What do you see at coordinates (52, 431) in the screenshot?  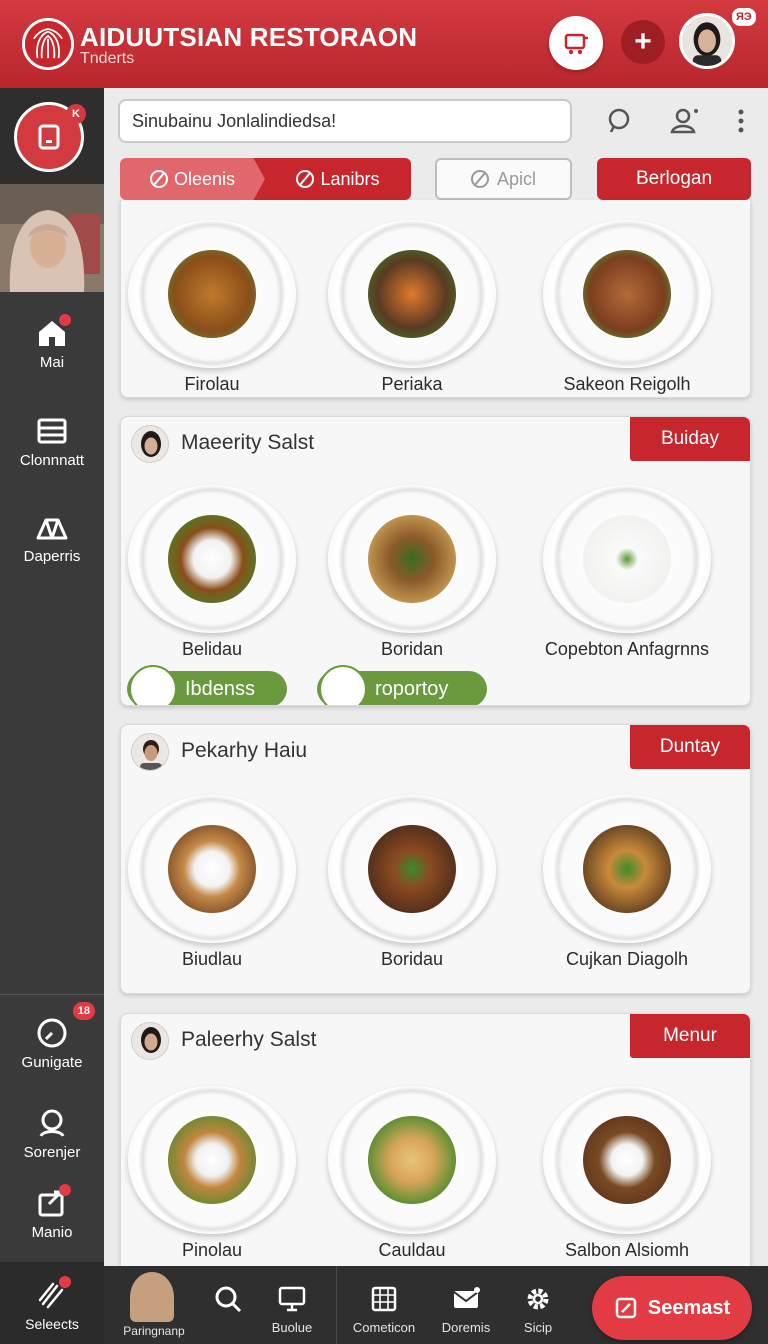 I see `list-icon` at bounding box center [52, 431].